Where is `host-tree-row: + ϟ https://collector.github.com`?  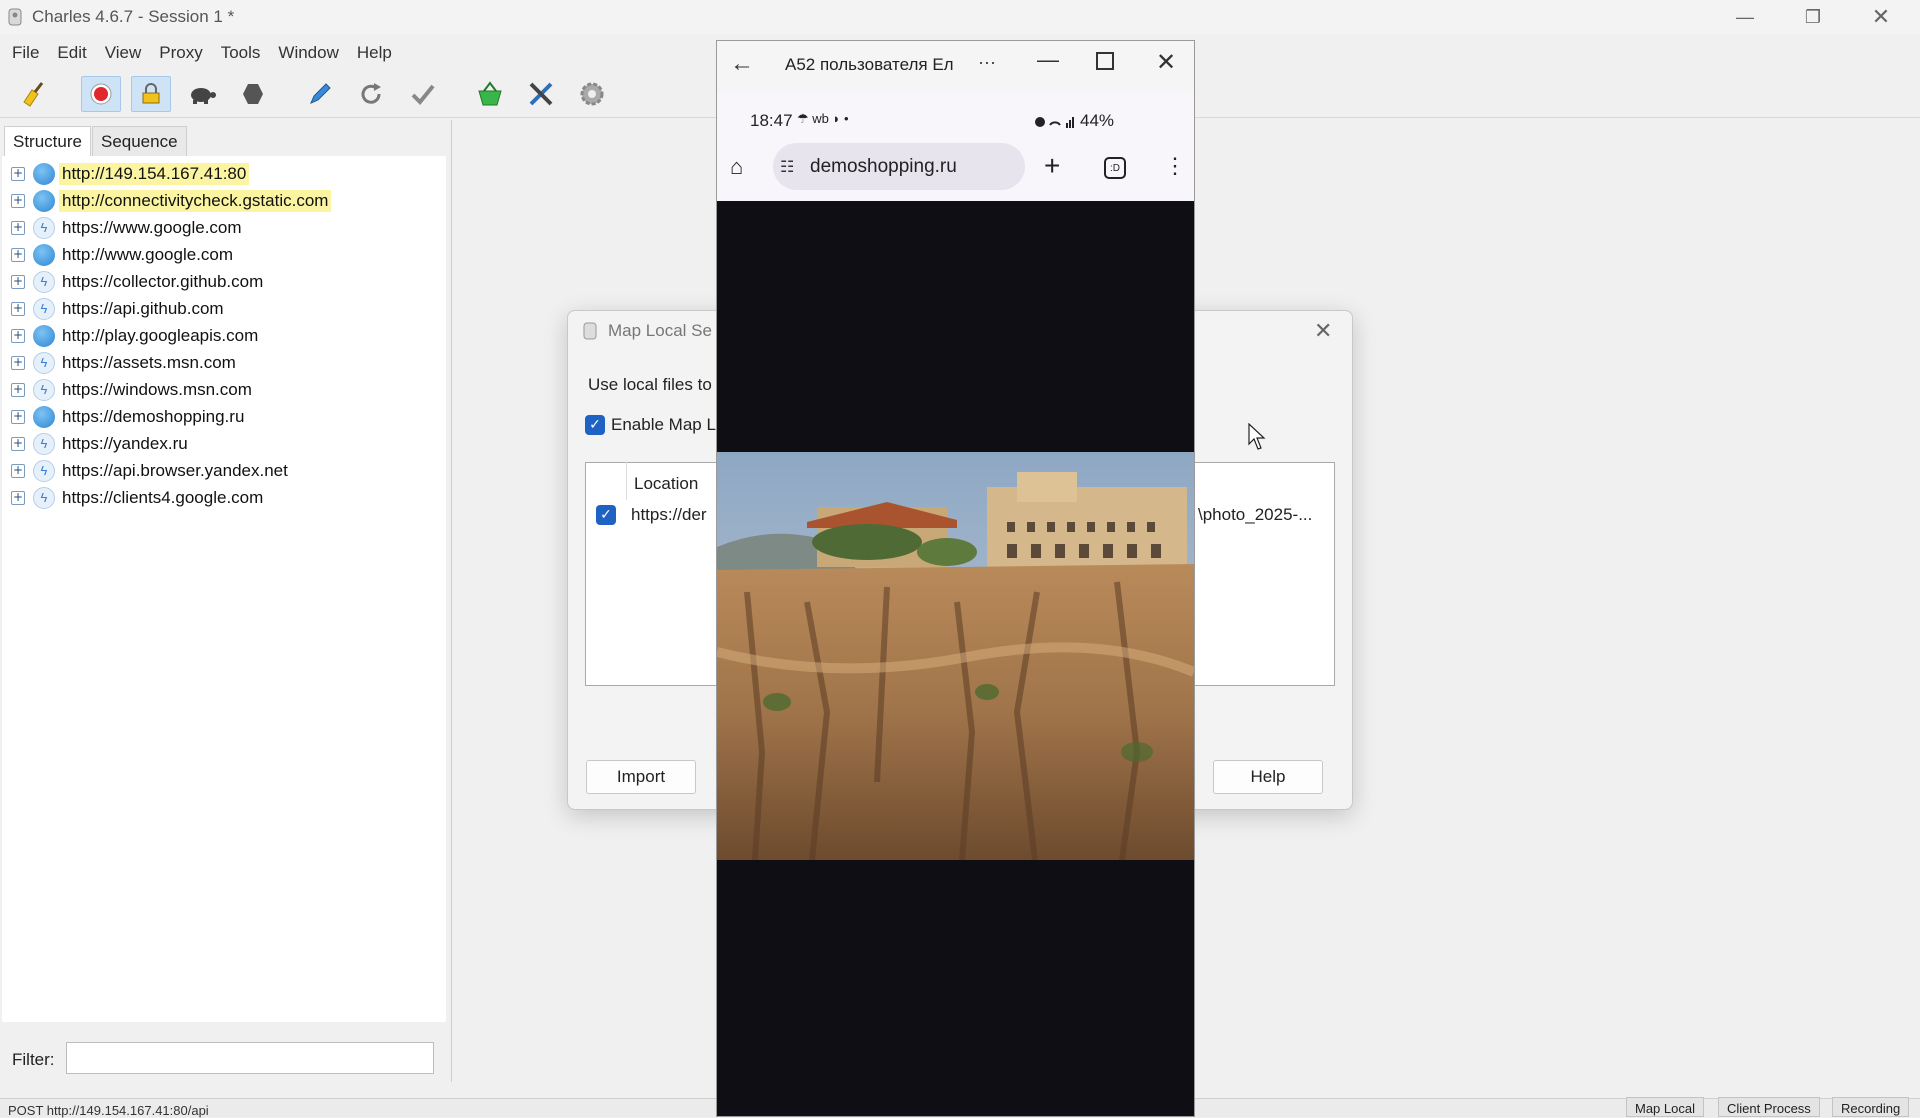 host-tree-row: + ϟ https://collector.github.com is located at coordinates (134, 281).